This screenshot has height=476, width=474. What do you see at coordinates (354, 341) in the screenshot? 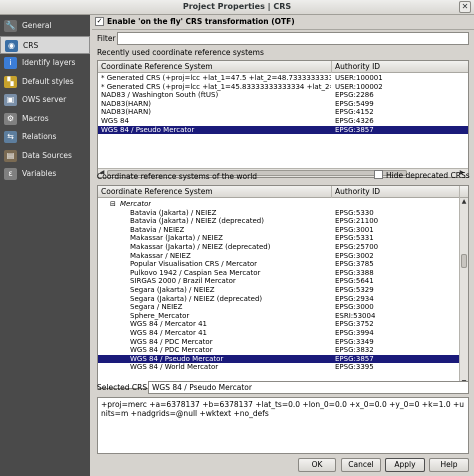
I see `authority-id-cell: EPSG:3349` at bounding box center [354, 341].